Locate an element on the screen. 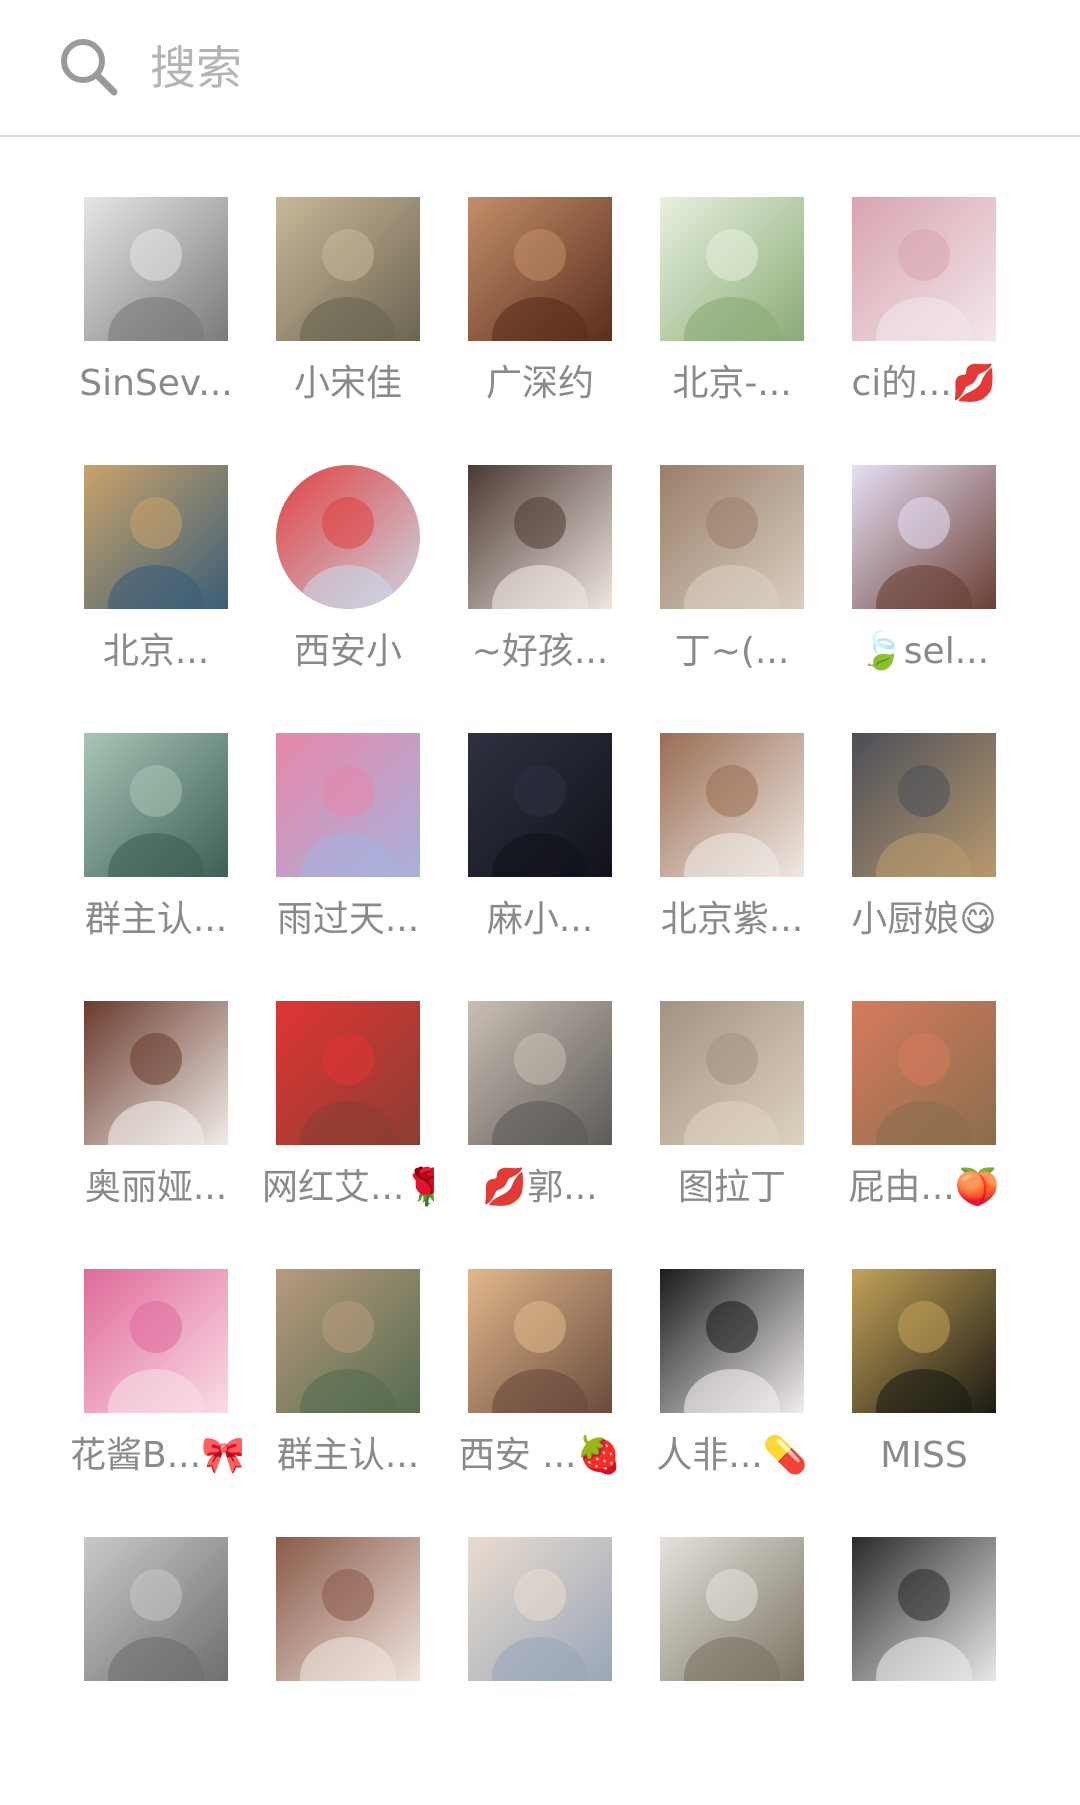  contact-item: 西安 ...🍓 is located at coordinates (559, 1403).